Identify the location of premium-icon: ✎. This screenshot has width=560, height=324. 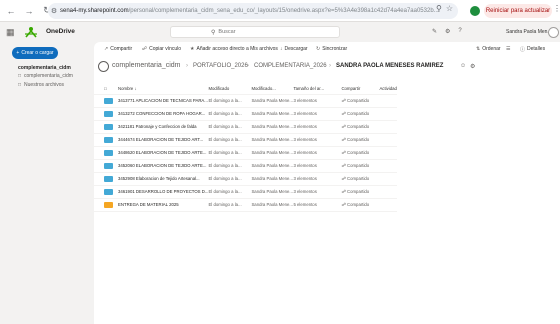
(434, 31).